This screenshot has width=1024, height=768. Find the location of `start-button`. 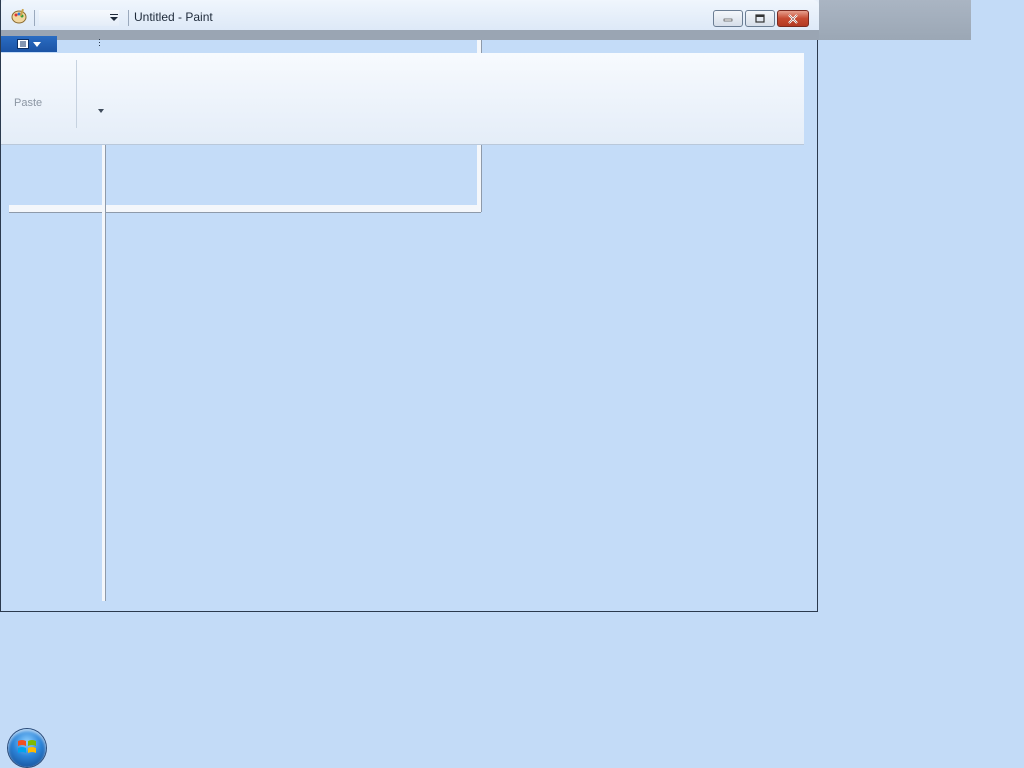

start-button is located at coordinates (27, 748).